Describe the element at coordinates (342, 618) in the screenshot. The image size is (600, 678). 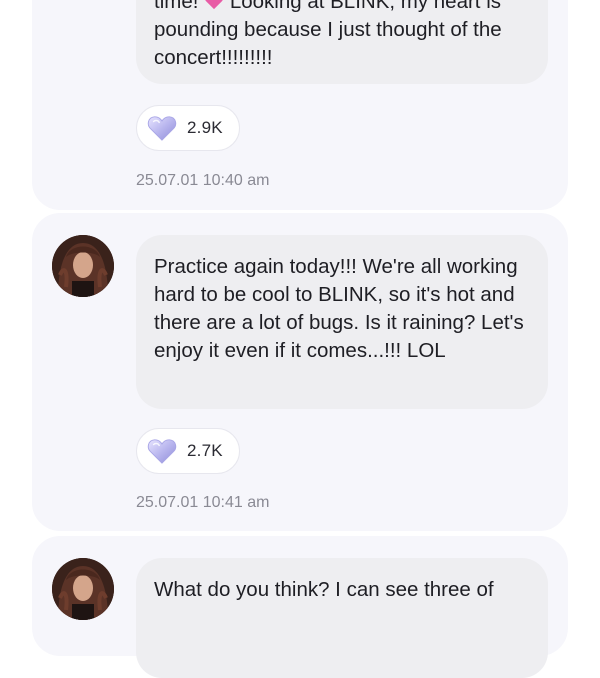
I see `message-bubble: What do you think? I can see three of` at that location.